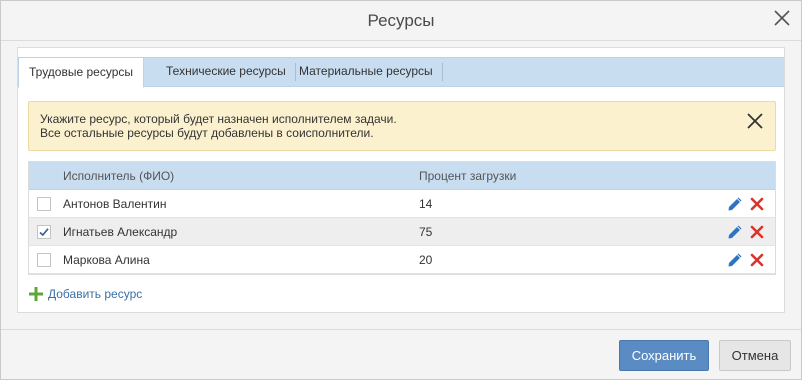  Describe the element at coordinates (401, 354) in the screenshot. I see `dialog-footer: Сохранить Отмена` at that location.